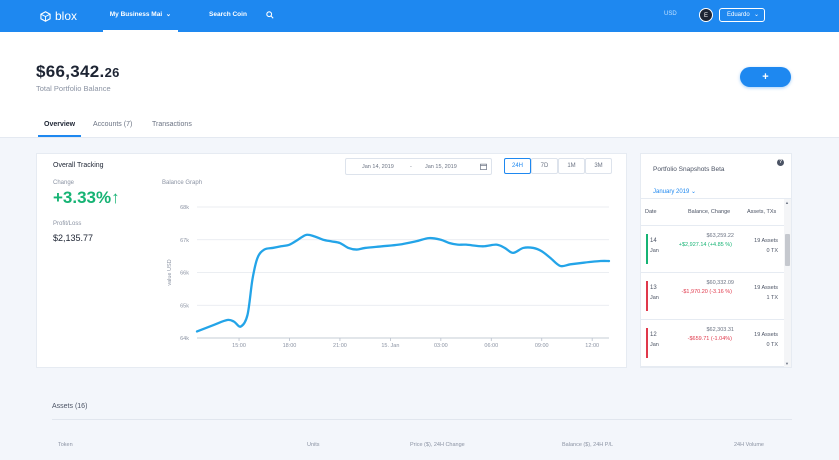 This screenshot has height=460, width=839. I want to click on currency-selector: USD, so click(670, 14).